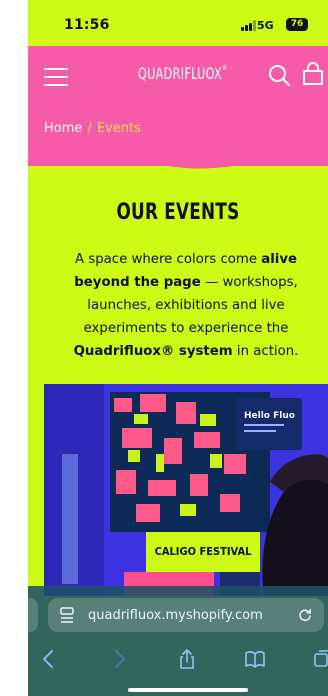 This screenshot has width=328, height=696. I want to click on hamburger-menu-icon, so click(56, 77).